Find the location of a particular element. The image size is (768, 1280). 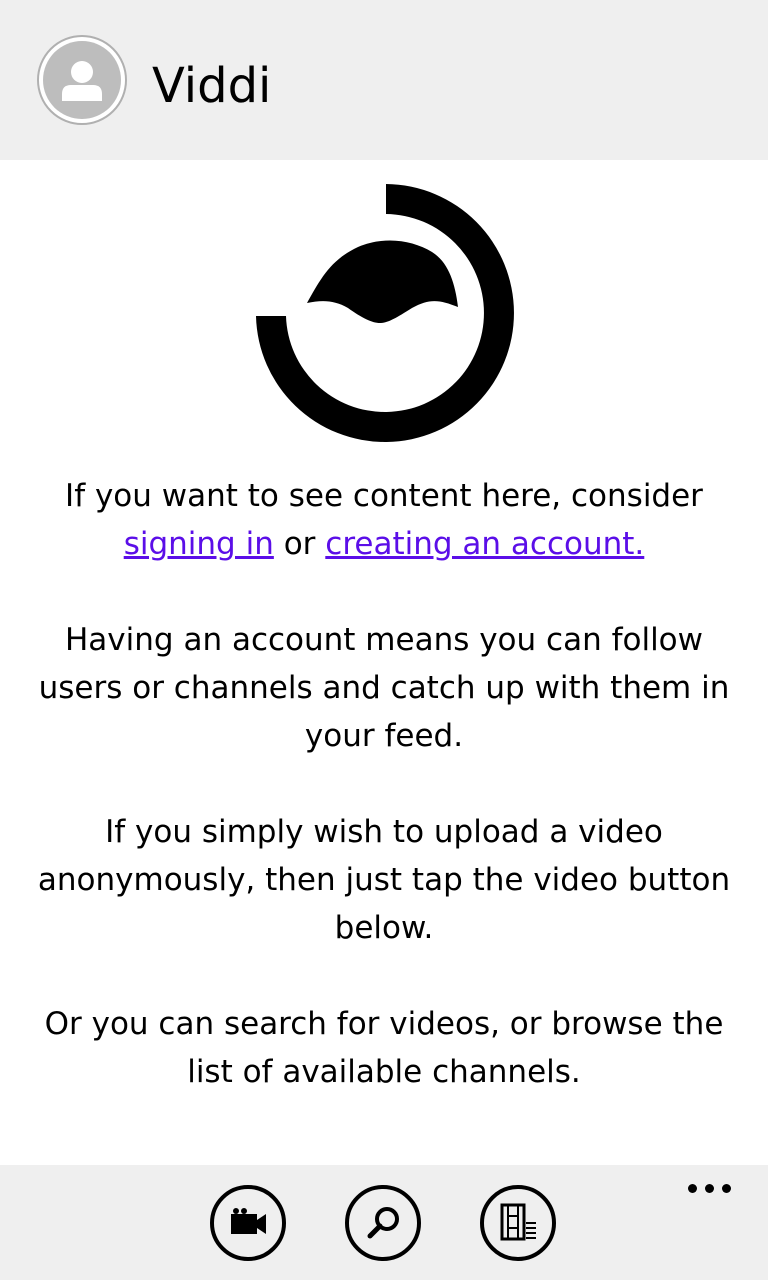

or-text: or is located at coordinates (299, 544).